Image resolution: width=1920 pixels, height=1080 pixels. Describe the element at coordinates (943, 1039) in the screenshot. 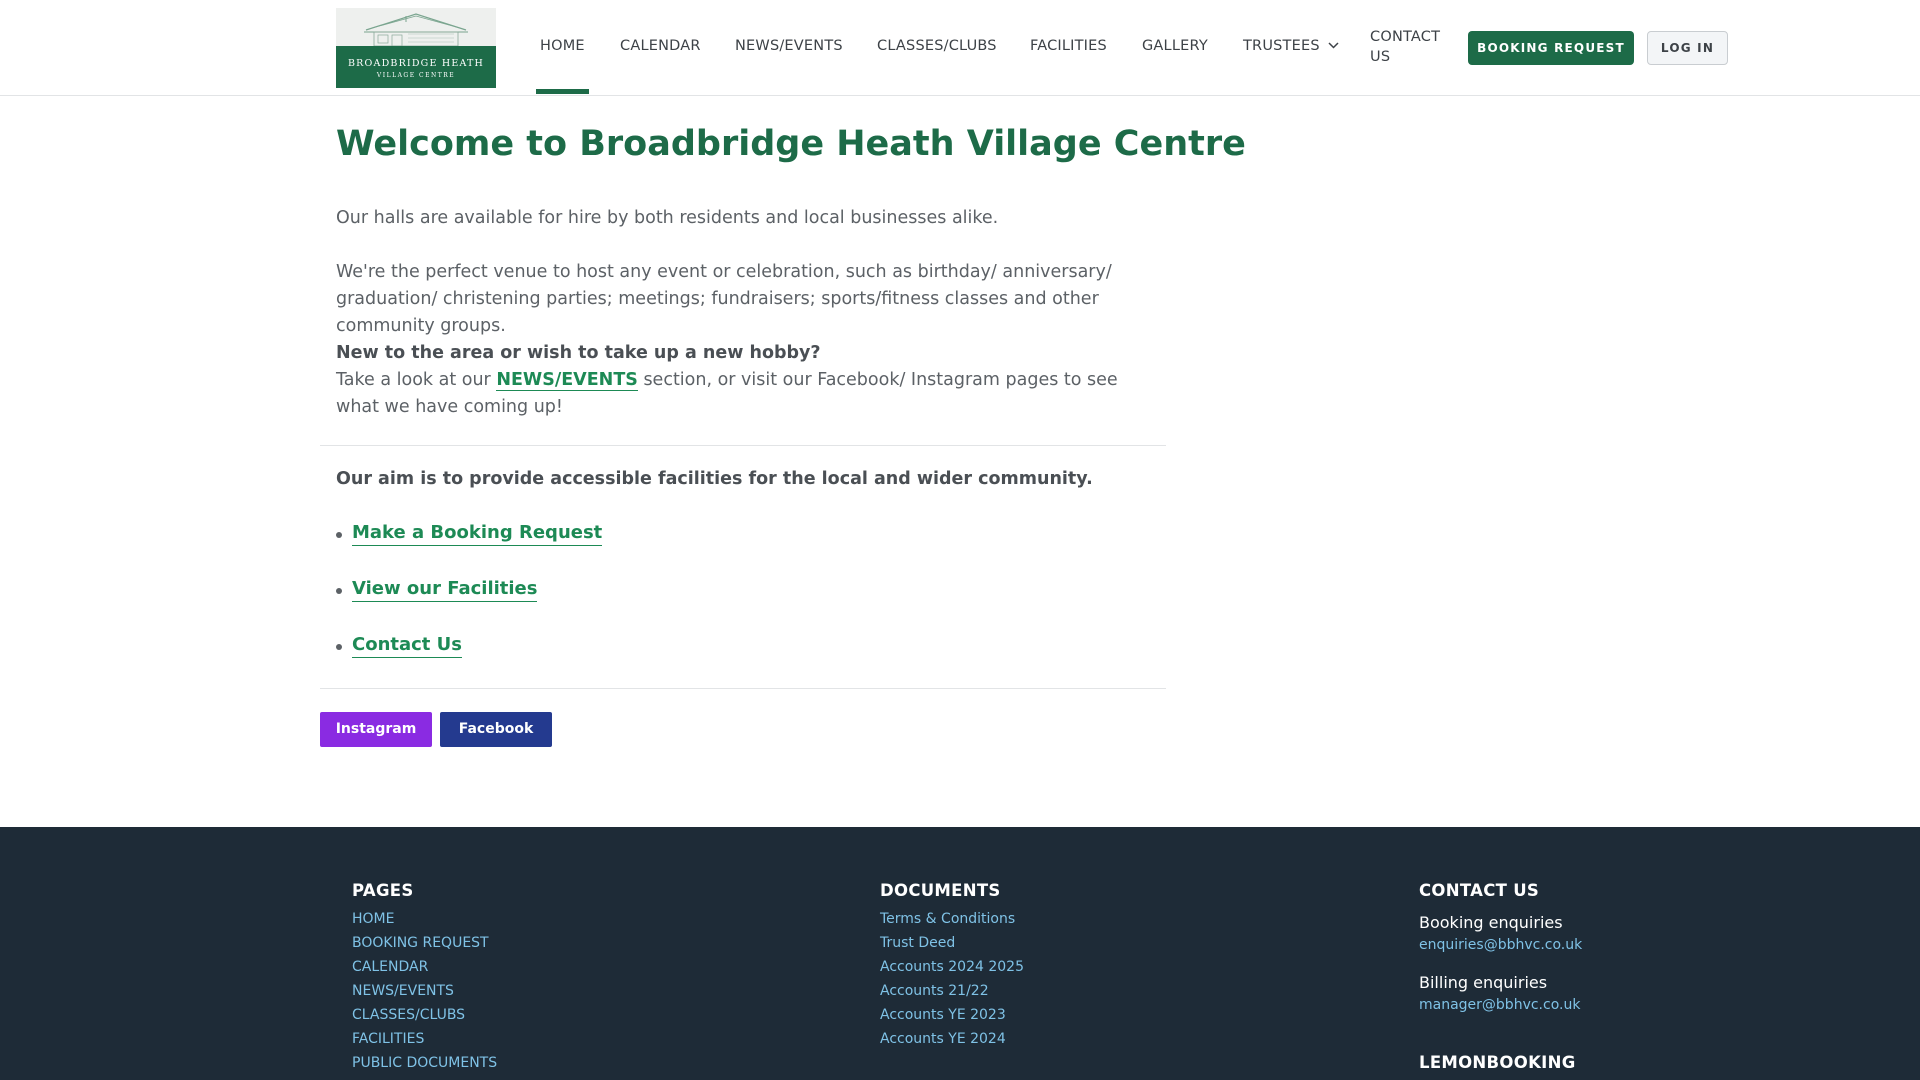

I see `footer-link-accounts-ye-2024: Accounts YE 2024` at that location.